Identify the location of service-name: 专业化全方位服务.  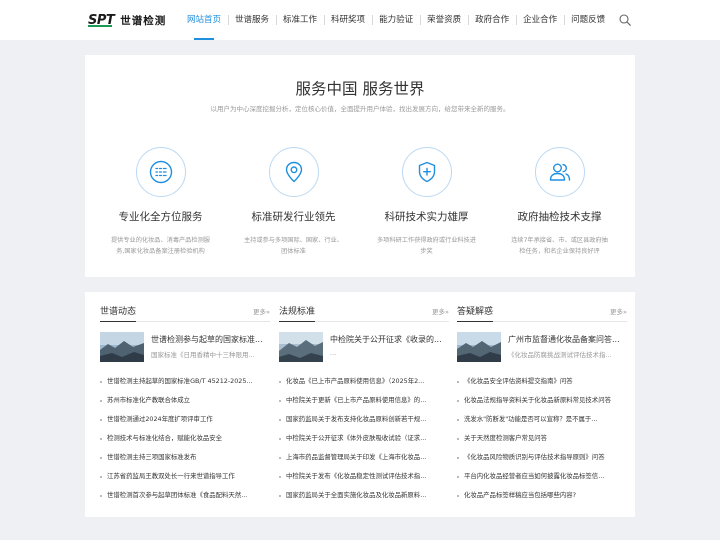
(160, 217).